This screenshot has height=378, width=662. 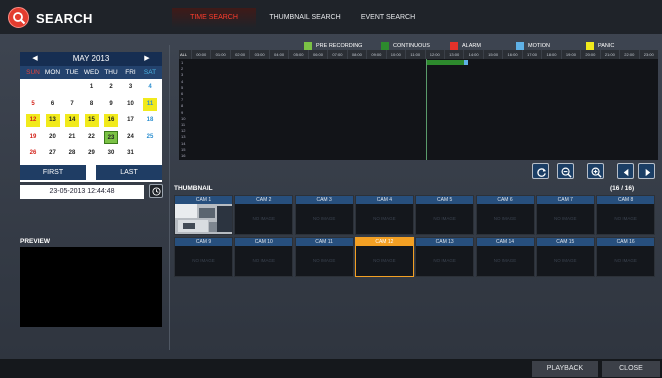 What do you see at coordinates (384, 215) in the screenshot?
I see `camera-tile: CAM 4 NO IMAGE` at bounding box center [384, 215].